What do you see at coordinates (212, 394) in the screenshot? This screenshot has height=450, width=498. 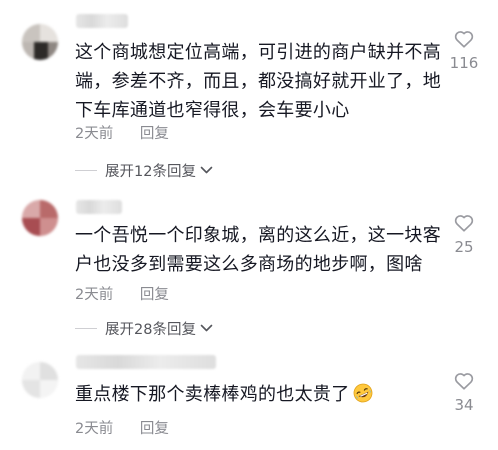 I see `comment-text-content: 重点楼下那个卖棒棒鸡的也太贵了` at bounding box center [212, 394].